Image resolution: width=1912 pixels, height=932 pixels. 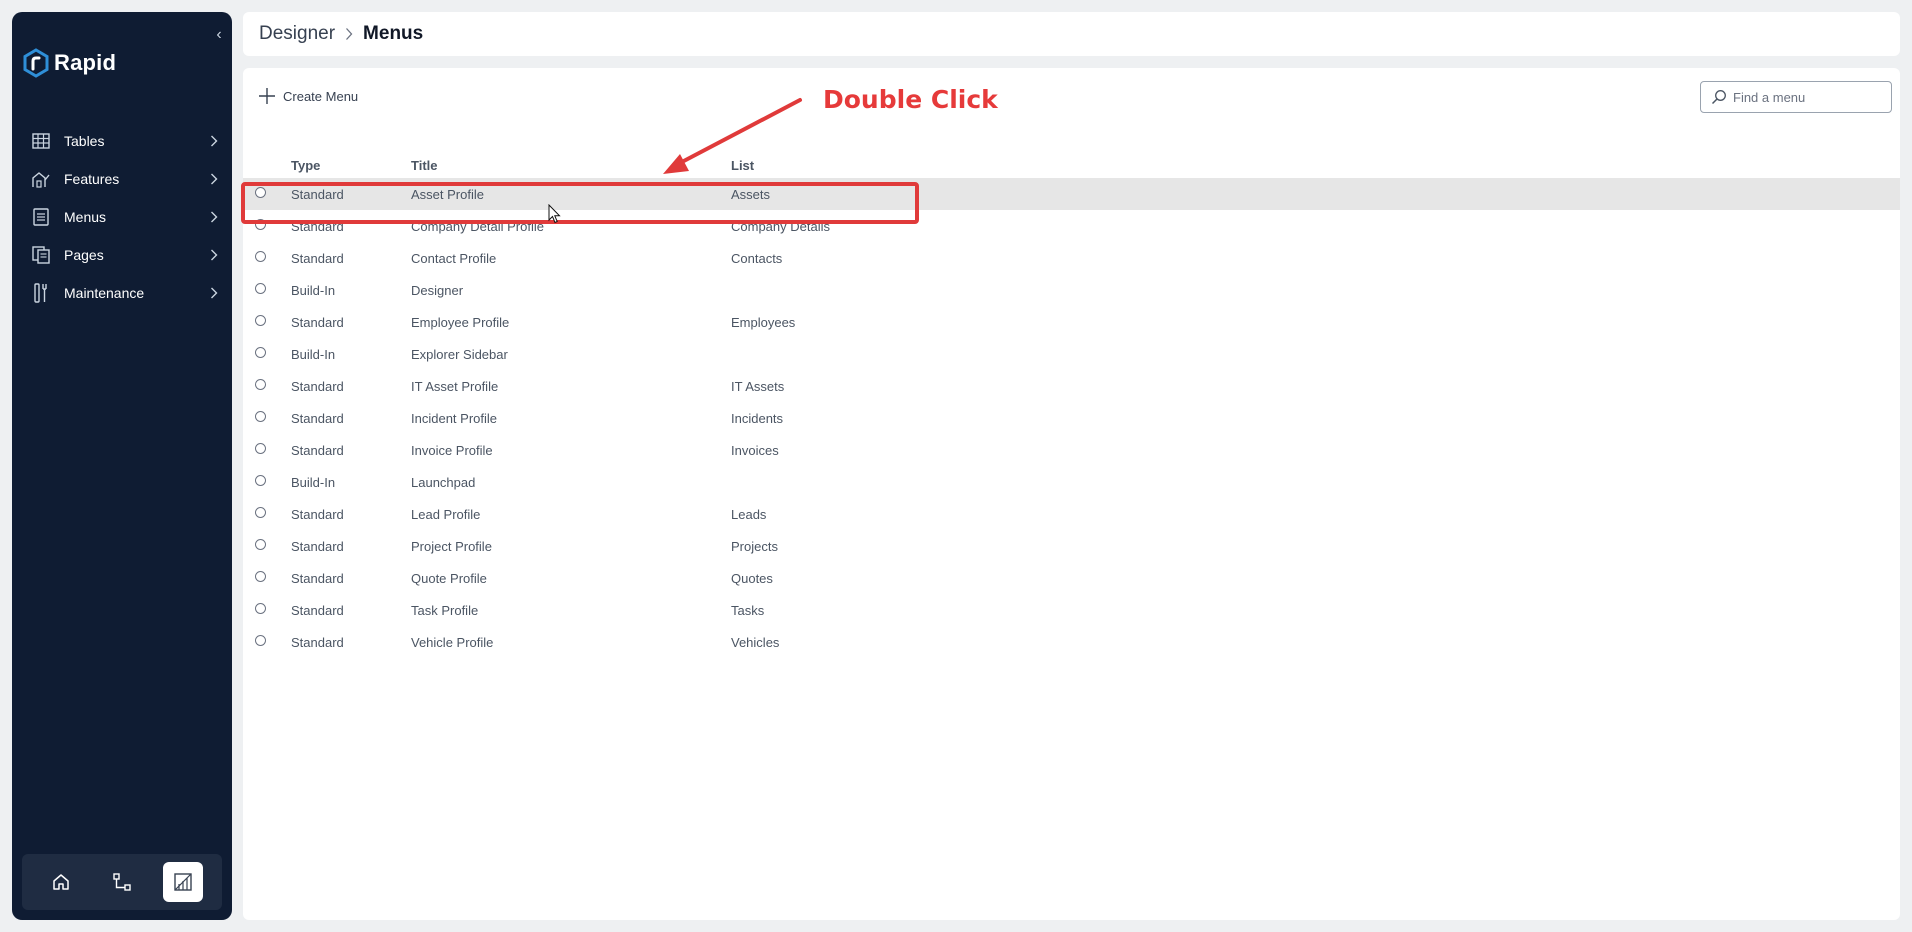 What do you see at coordinates (451, 546) in the screenshot?
I see `cell-title: Project Profile` at bounding box center [451, 546].